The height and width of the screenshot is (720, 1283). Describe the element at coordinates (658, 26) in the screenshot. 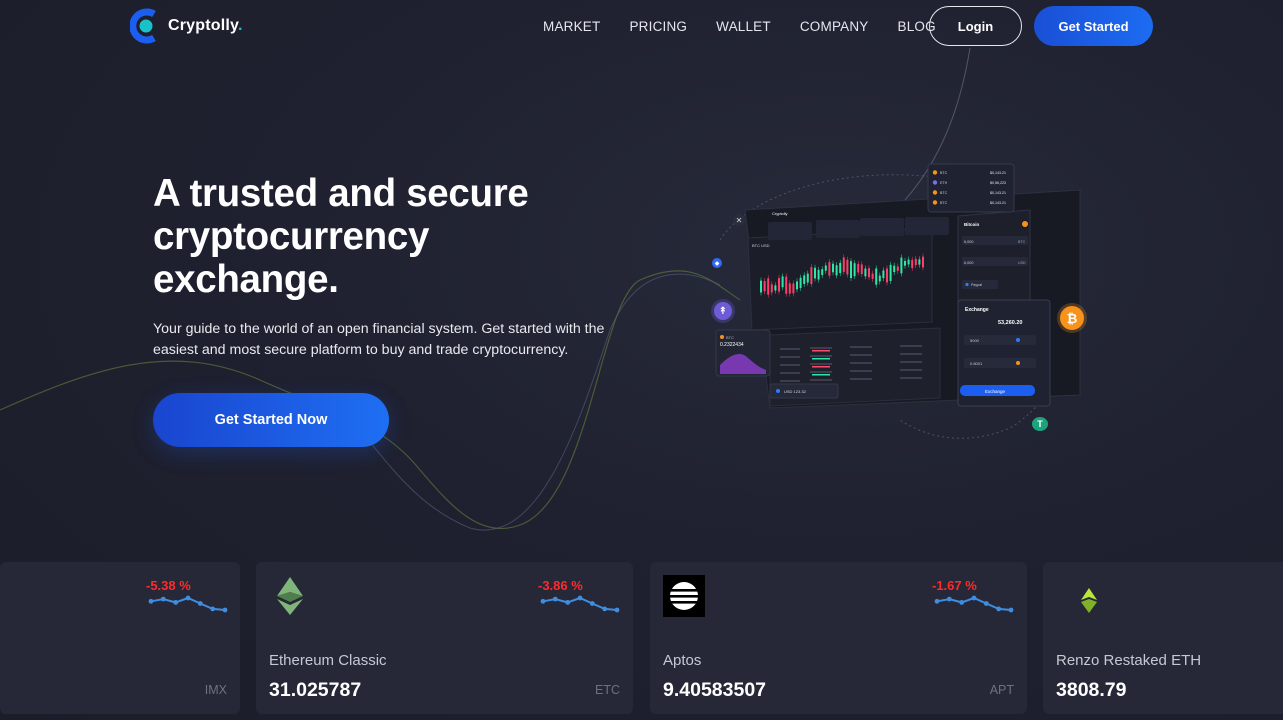

I see `nav-pricing: PRICING` at that location.